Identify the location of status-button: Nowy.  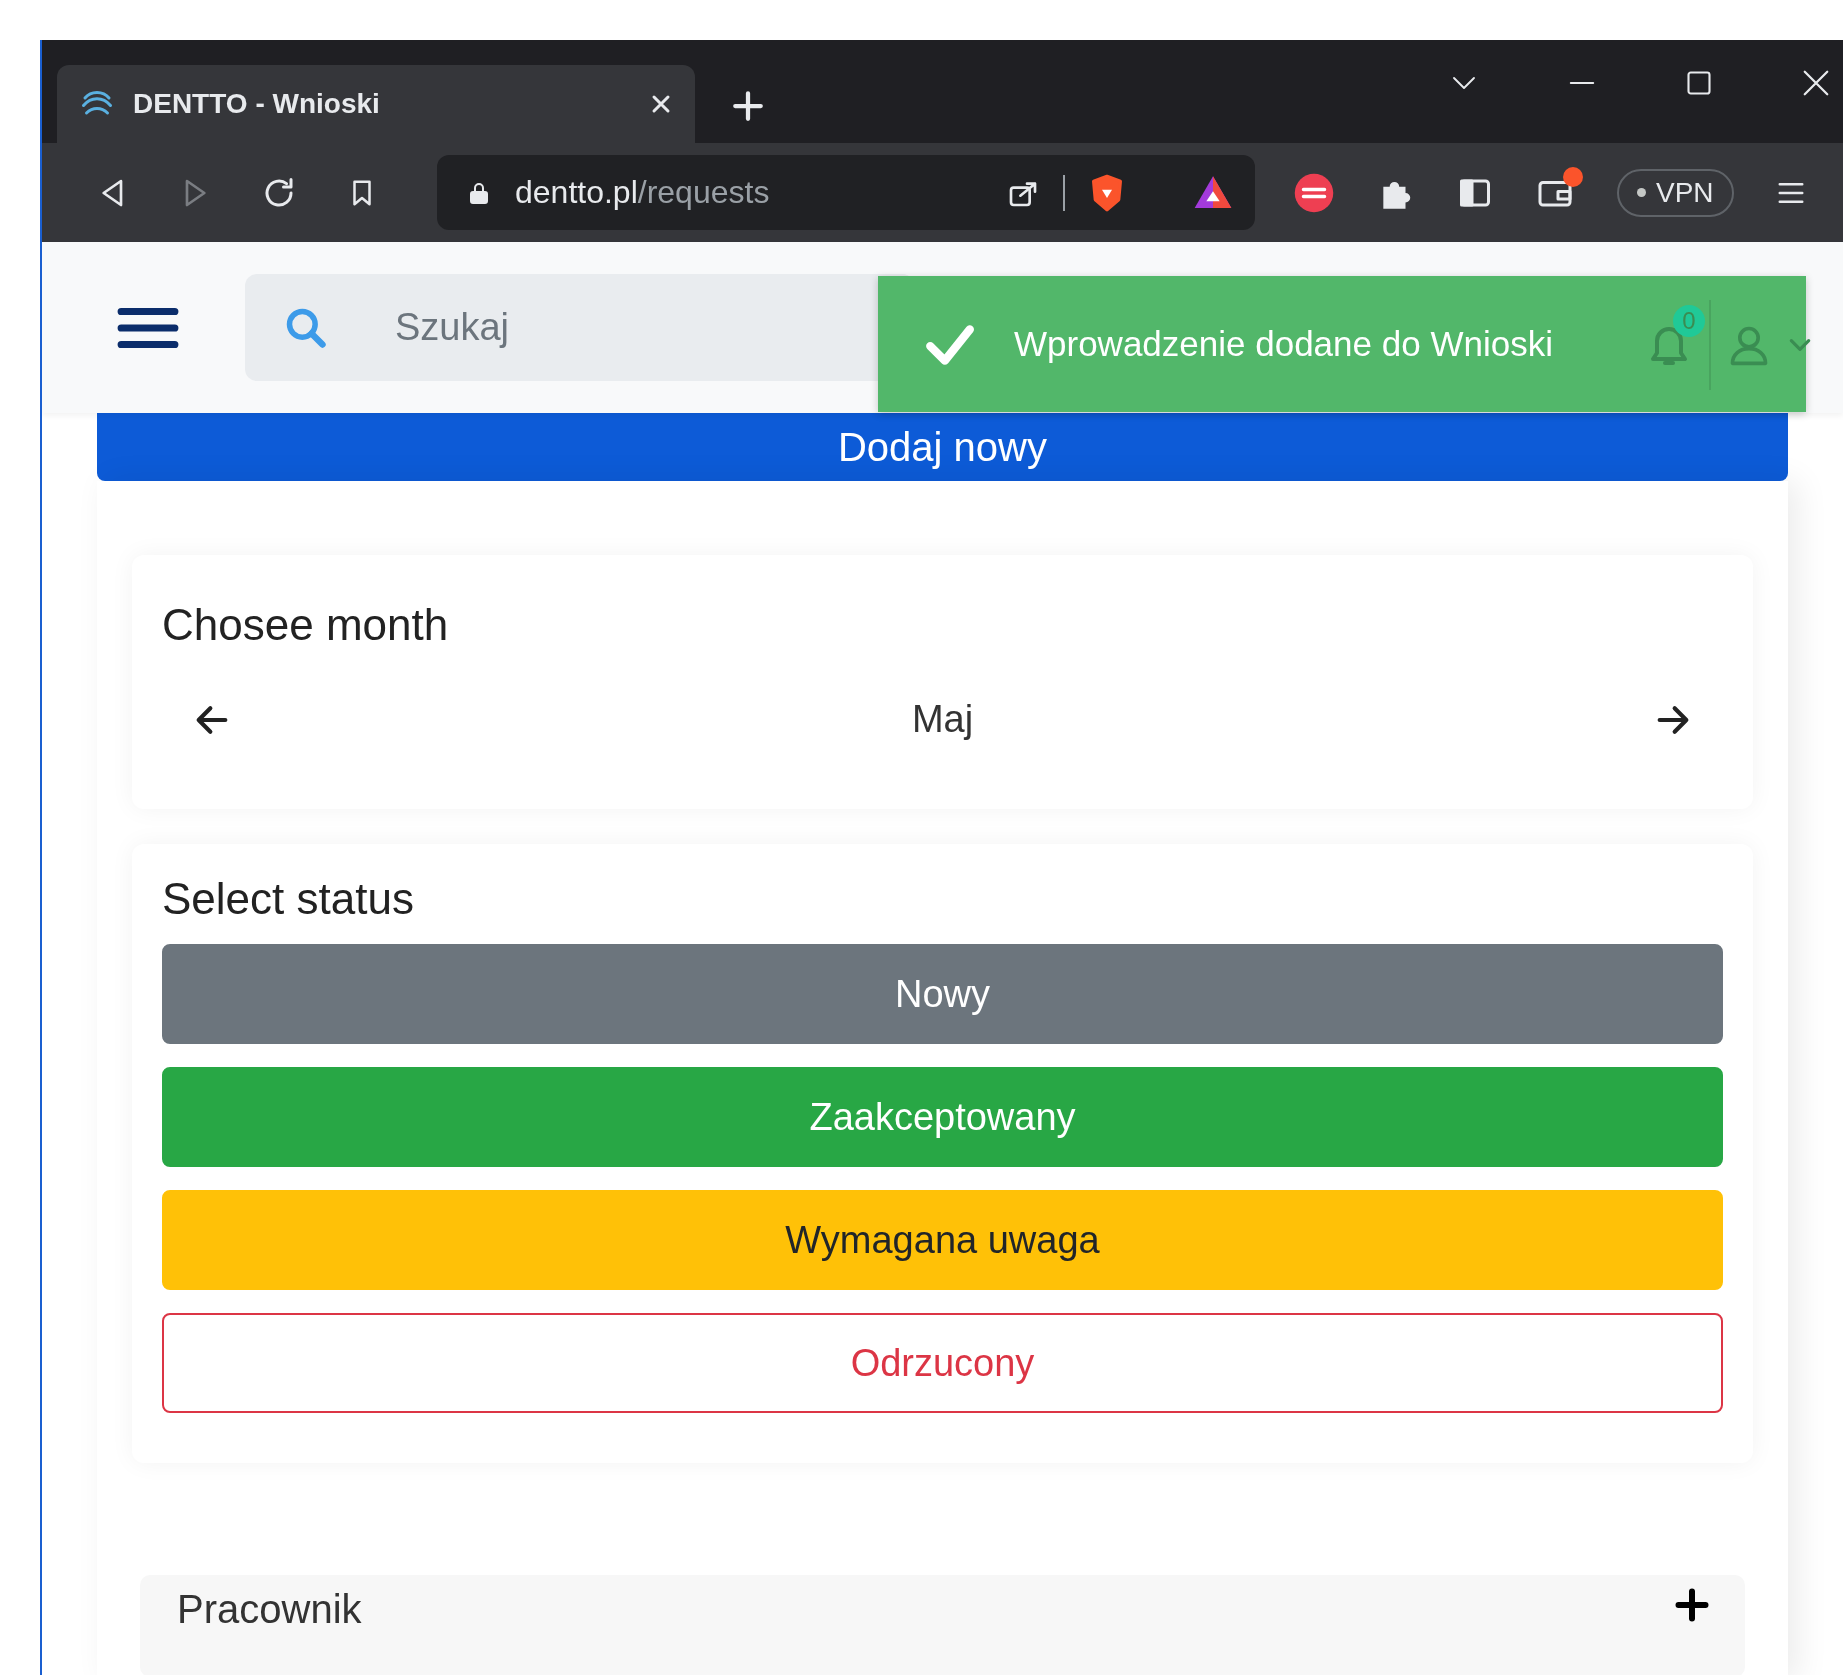
(942, 994).